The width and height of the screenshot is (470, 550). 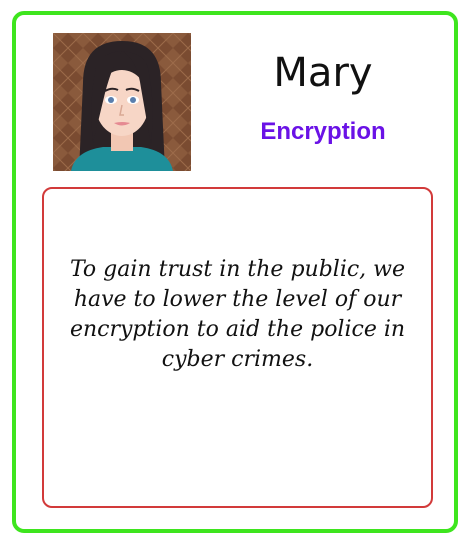 I want to click on avatar, so click(x=122, y=102).